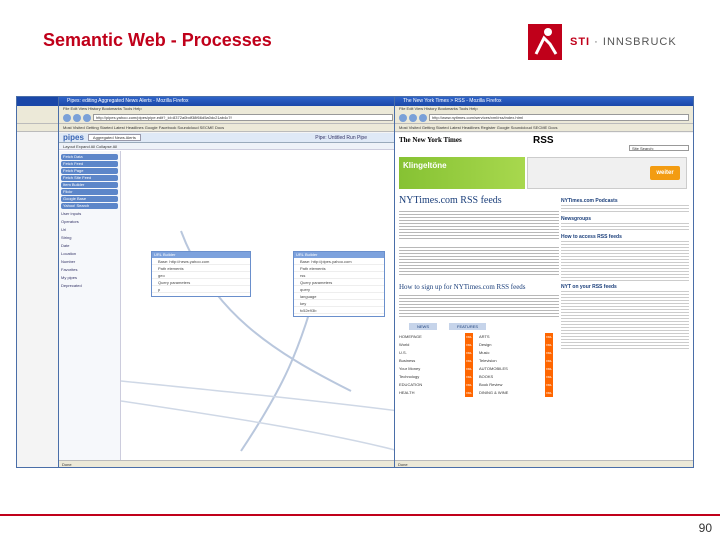 This screenshot has width=720, height=540. What do you see at coordinates (545, 42) in the screenshot?
I see `sti-logo-icon` at bounding box center [545, 42].